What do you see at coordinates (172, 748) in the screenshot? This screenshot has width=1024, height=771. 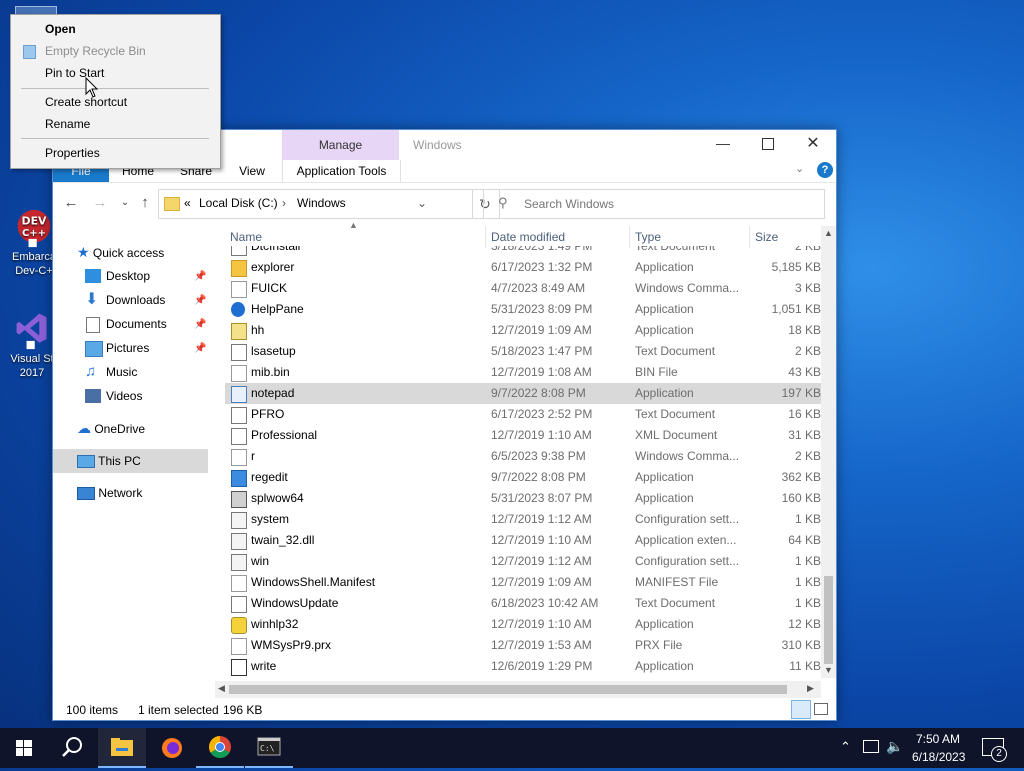 I see `taskbar-firefox` at bounding box center [172, 748].